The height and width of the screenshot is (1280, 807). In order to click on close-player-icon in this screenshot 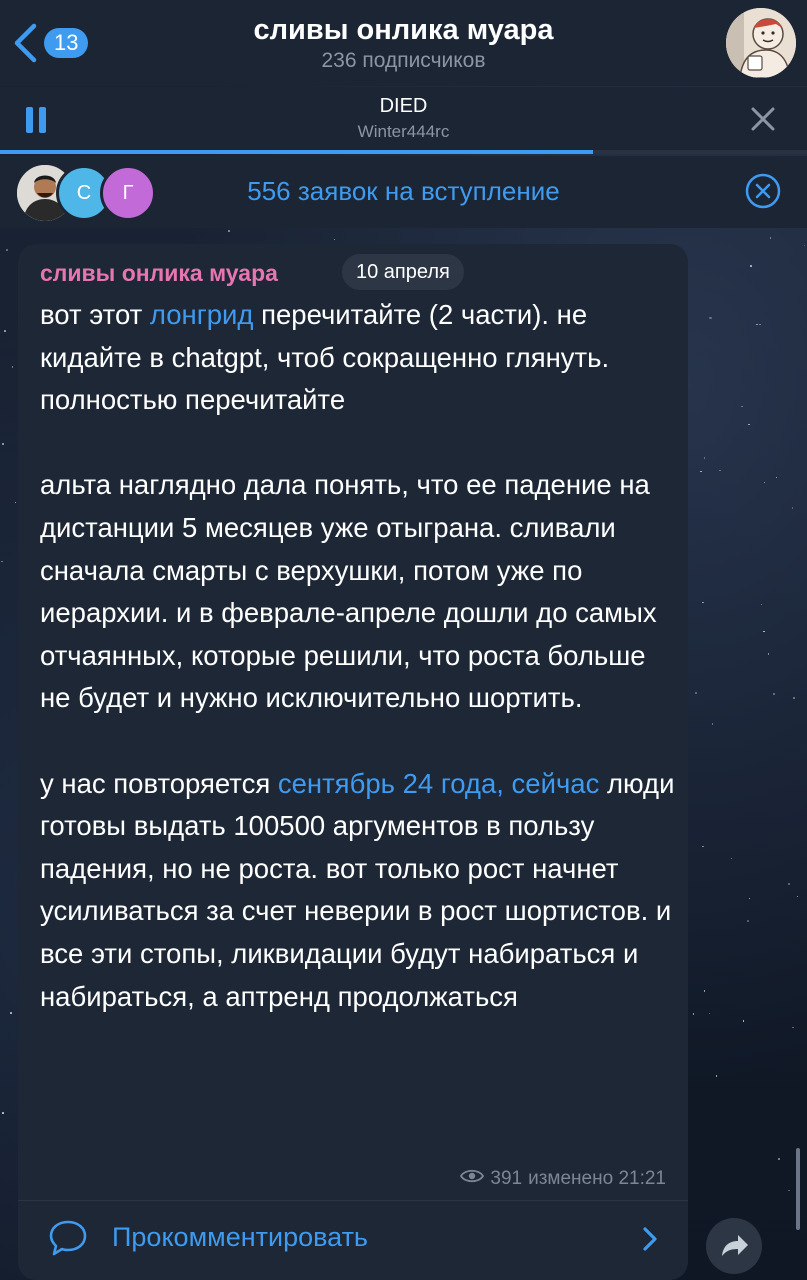, I will do `click(763, 119)`.